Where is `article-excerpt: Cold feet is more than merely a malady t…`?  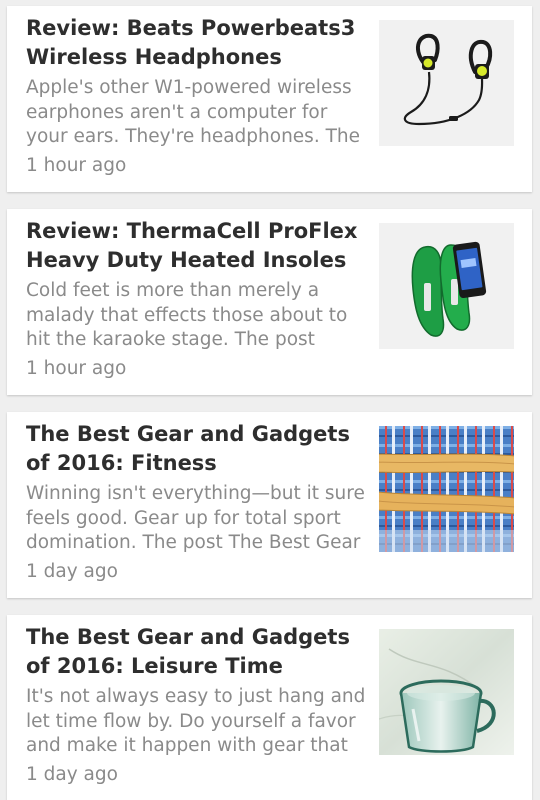
article-excerpt: Cold feet is more than merely a malady t… is located at coordinates (187, 315).